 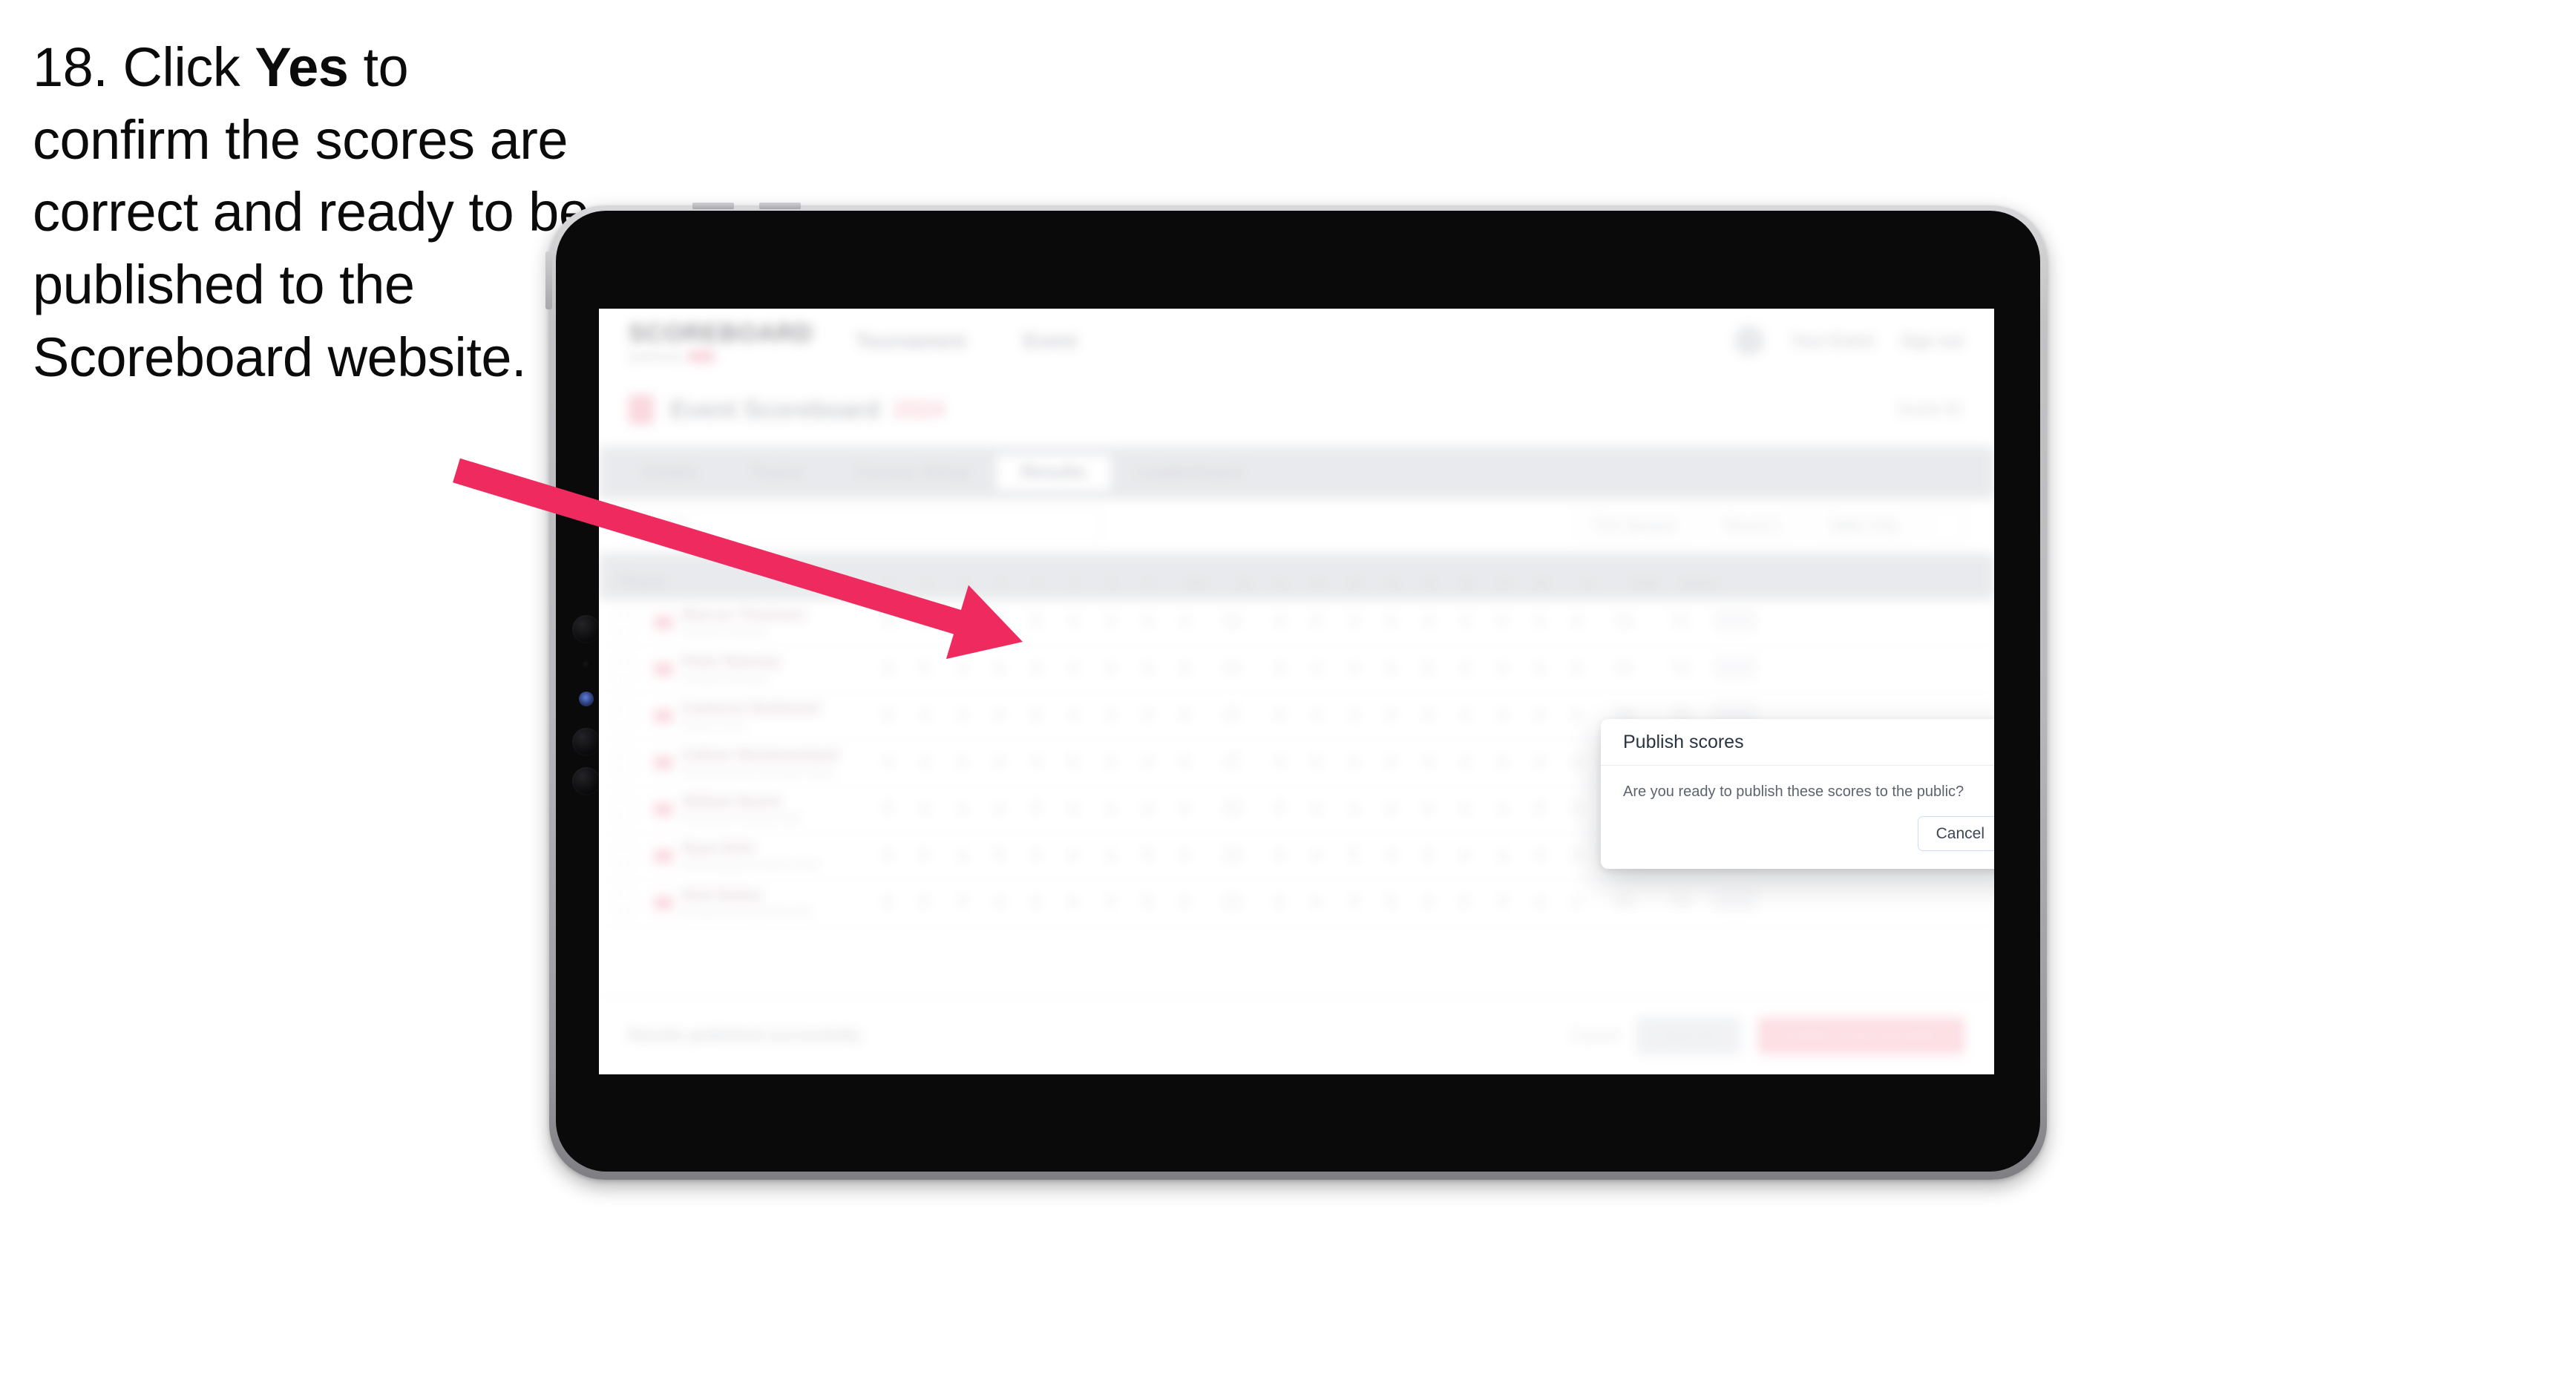 I want to click on volume-down-button, so click(x=780, y=206).